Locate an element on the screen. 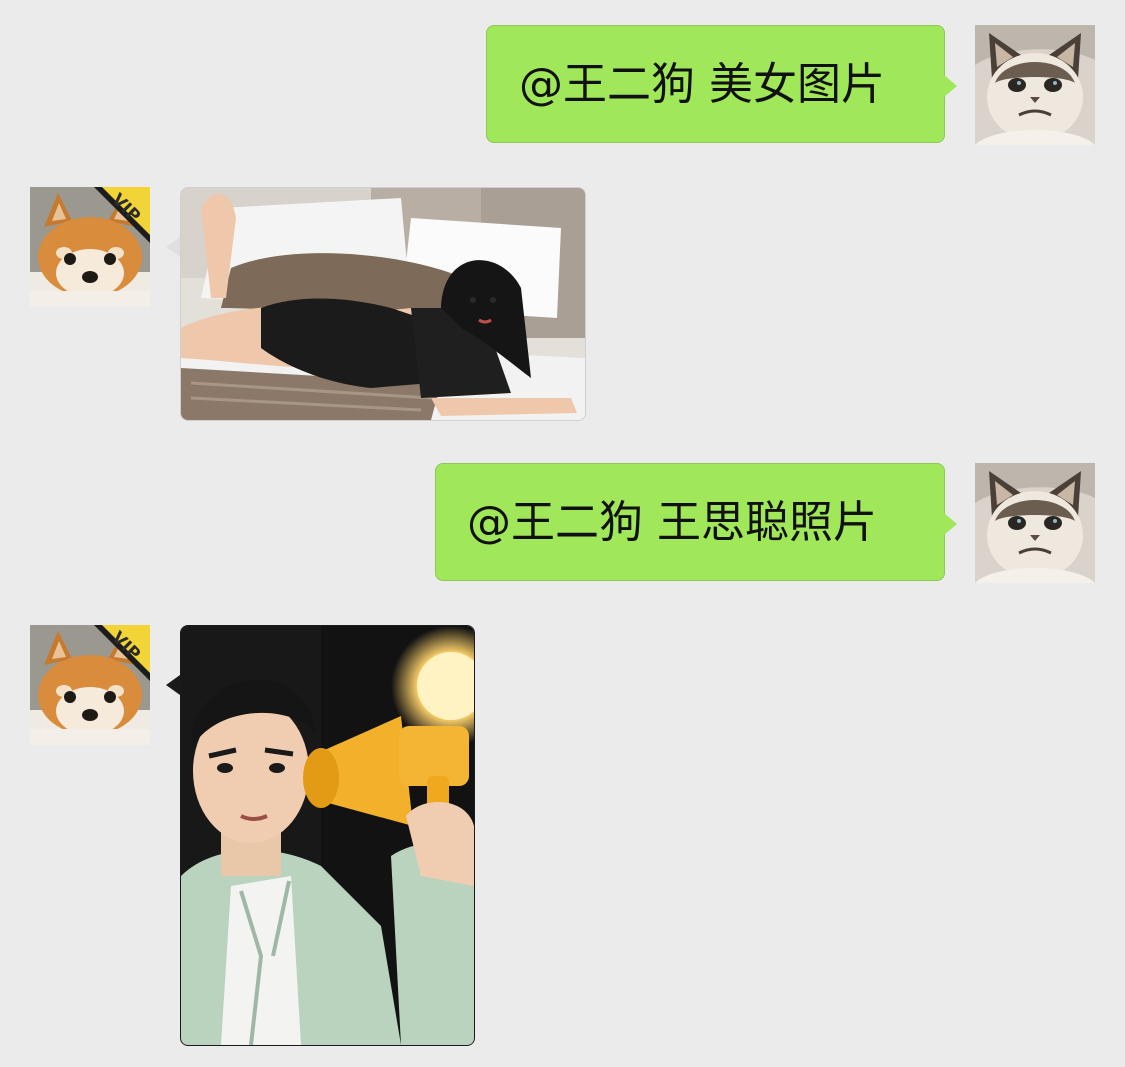 This screenshot has height=1067, width=1125. message-text: @王二狗 王思聪照片 is located at coordinates (672, 522).